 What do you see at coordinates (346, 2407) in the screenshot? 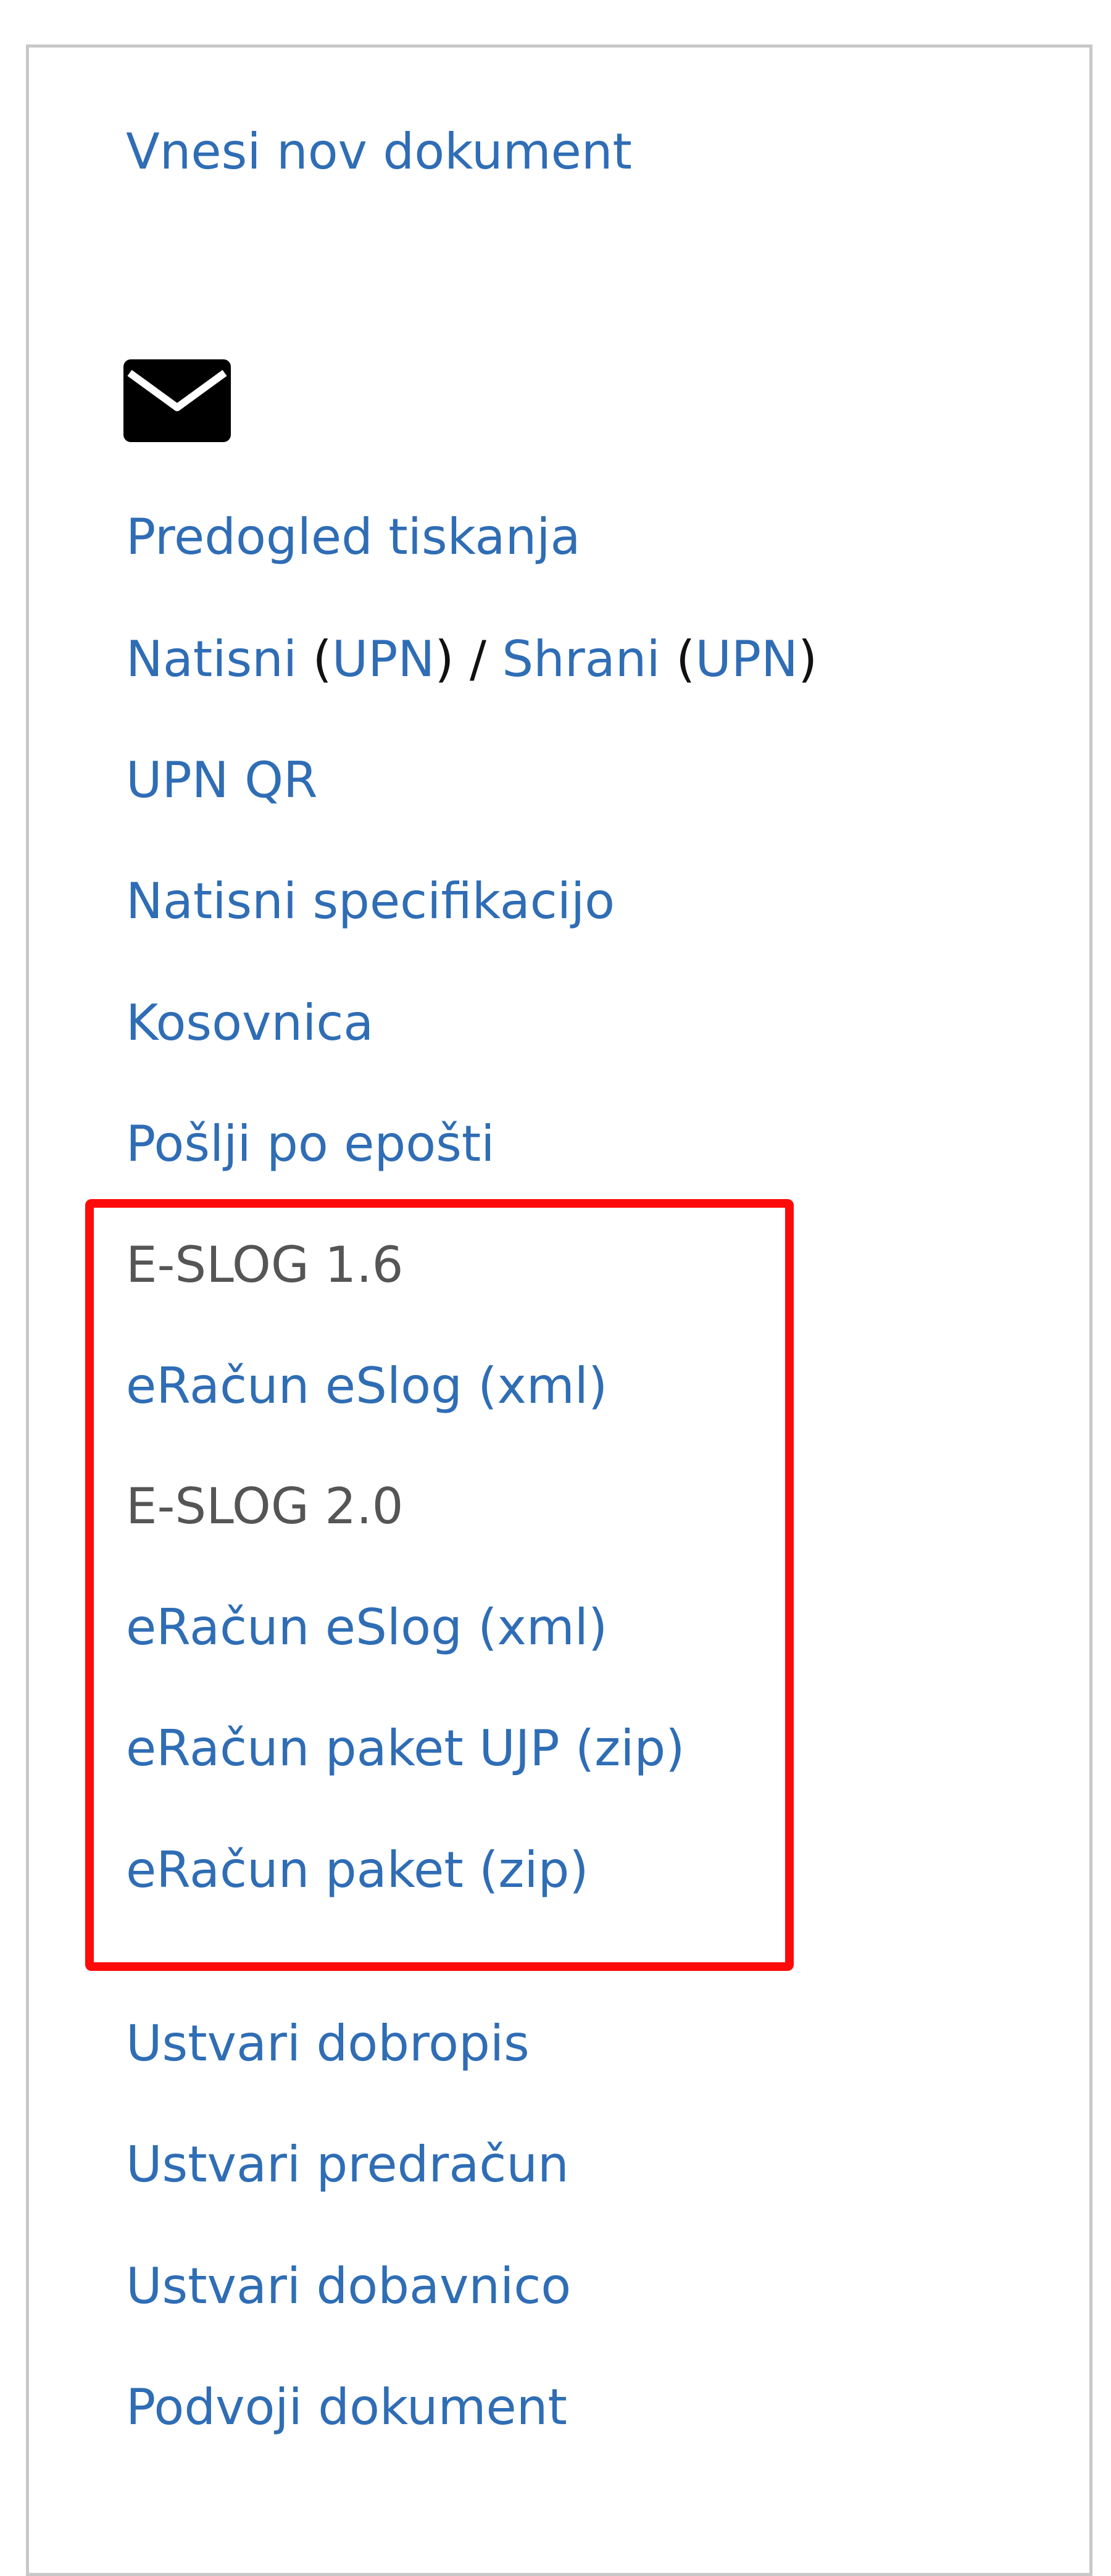
I see `duplicate-document-link: Podvoji dokument` at bounding box center [346, 2407].